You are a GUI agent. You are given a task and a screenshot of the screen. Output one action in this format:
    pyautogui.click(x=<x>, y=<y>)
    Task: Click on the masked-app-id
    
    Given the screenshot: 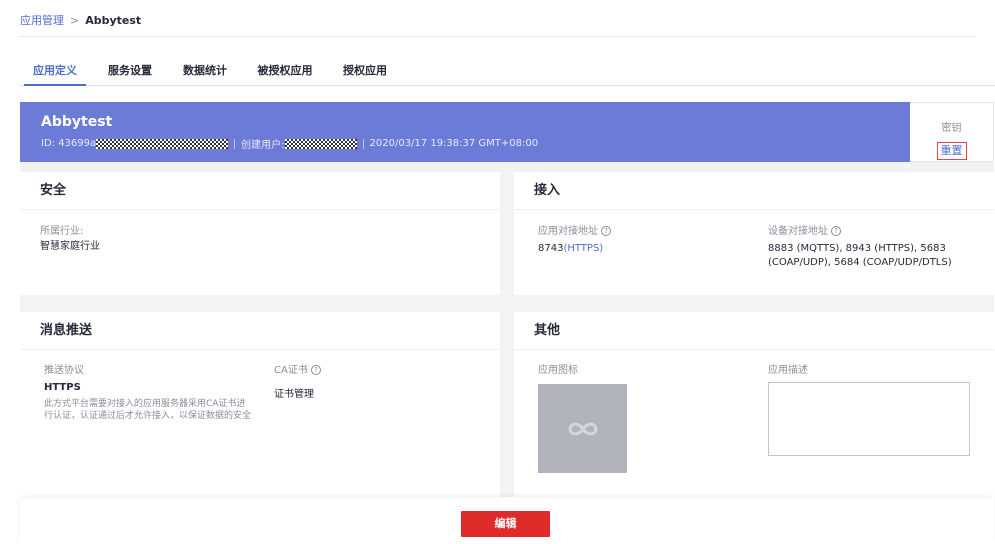 What is the action you would take?
    pyautogui.click(x=162, y=143)
    